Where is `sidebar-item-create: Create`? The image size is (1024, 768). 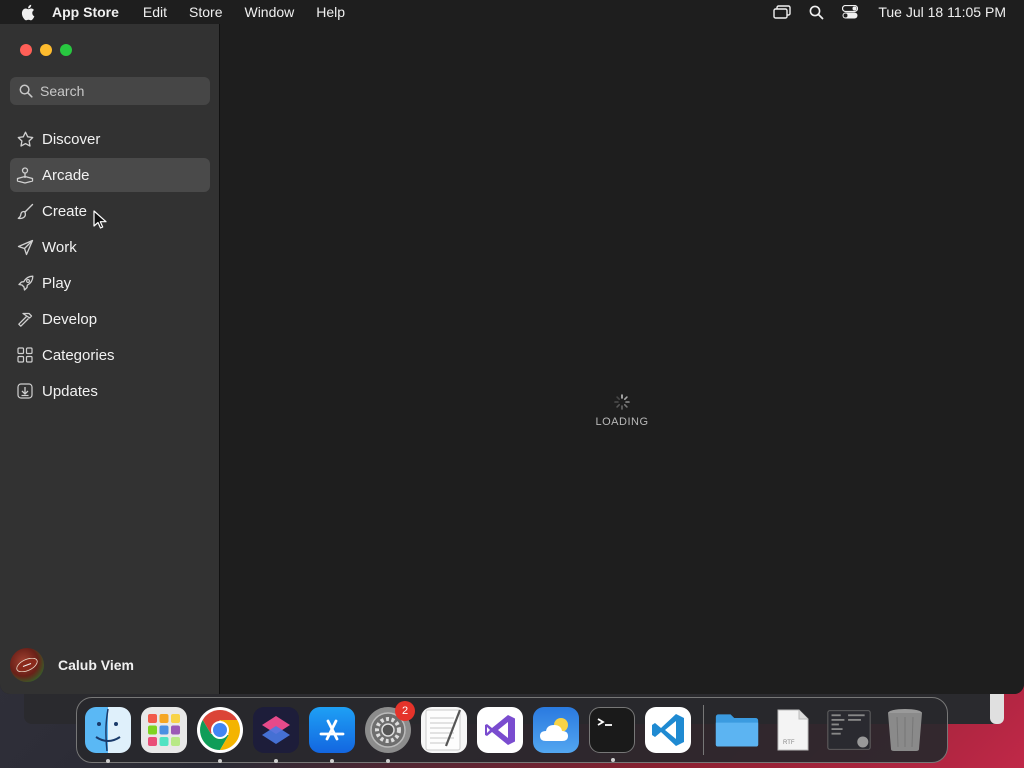 sidebar-item-create: Create is located at coordinates (110, 211).